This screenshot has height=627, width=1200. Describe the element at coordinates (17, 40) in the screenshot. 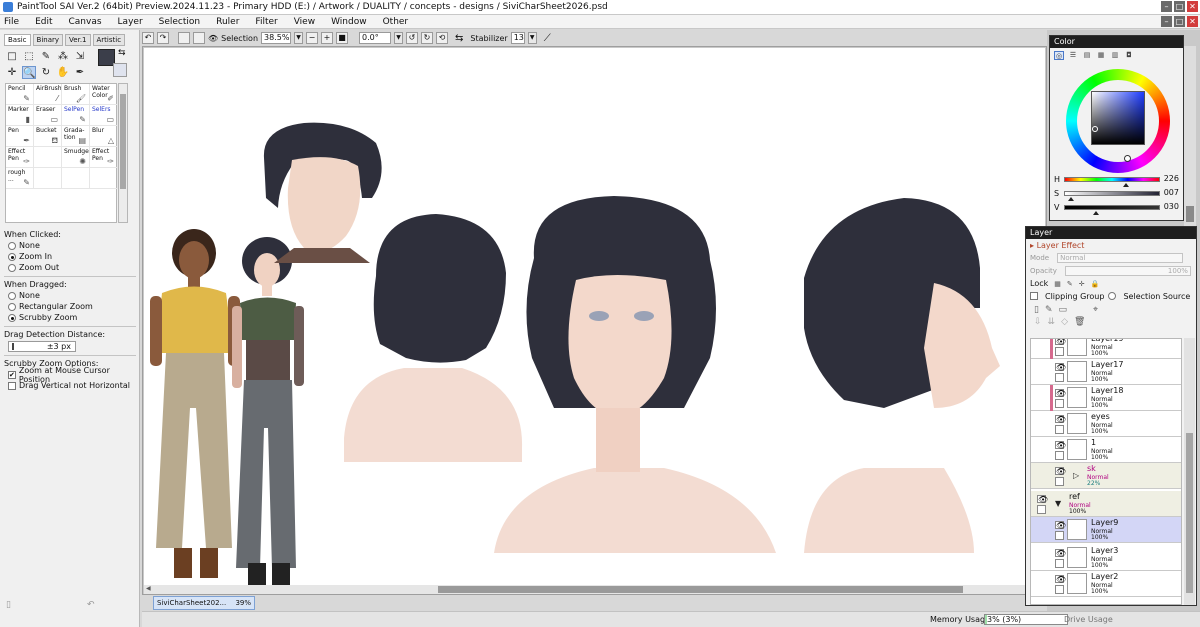

I see `tab-basic: Basic` at that location.